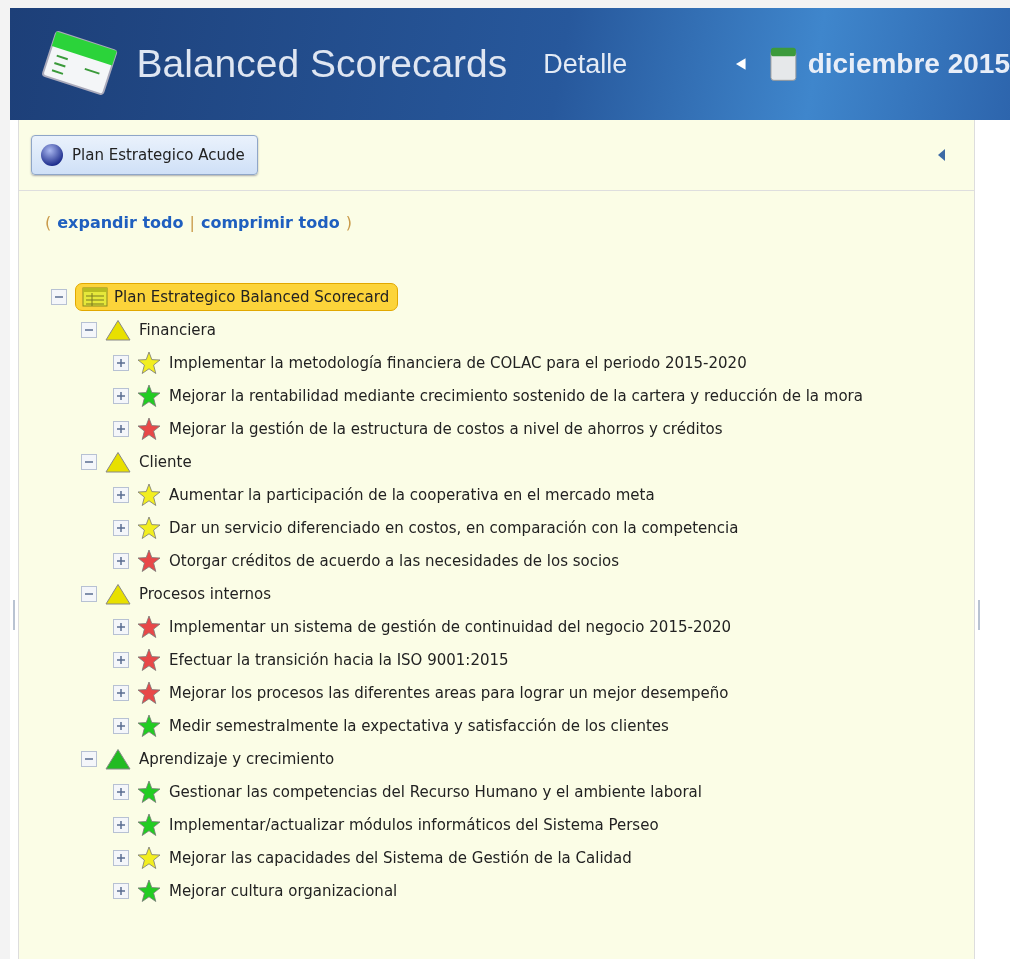 This screenshot has width=1010, height=959. What do you see at coordinates (454, 527) in the screenshot?
I see `objective-label: Dar un servicio diferenciado en costos, en comparación con la competencia` at bounding box center [454, 527].